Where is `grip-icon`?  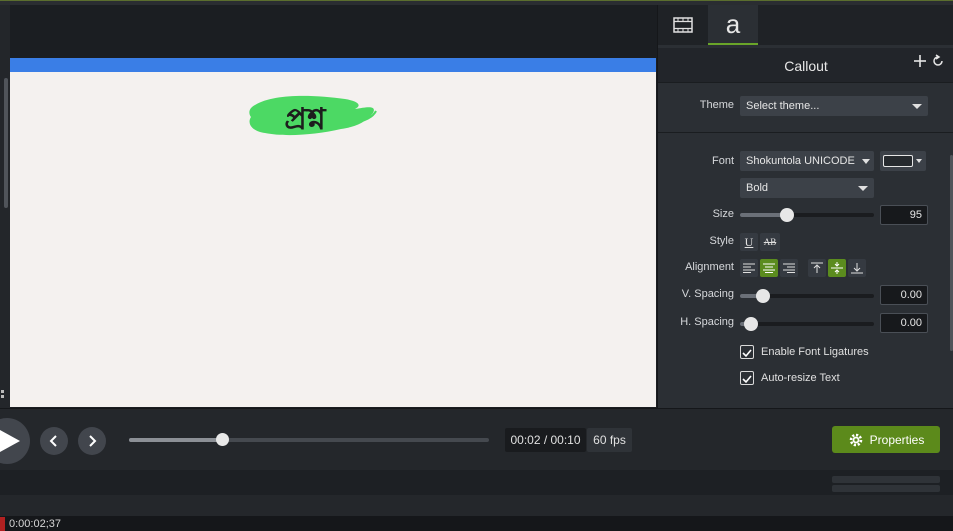
grip-icon is located at coordinates (4, 395).